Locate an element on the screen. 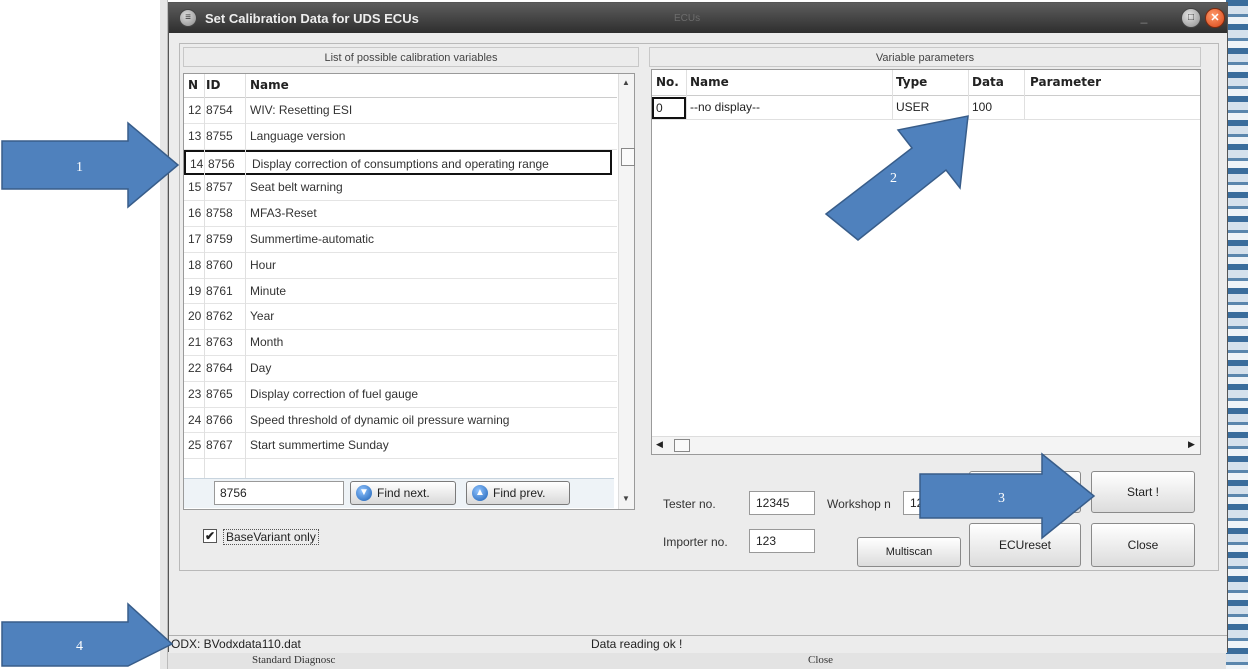 This screenshot has width=1248, height=669. annotation-arrow-2: 2 is located at coordinates (896, 178).